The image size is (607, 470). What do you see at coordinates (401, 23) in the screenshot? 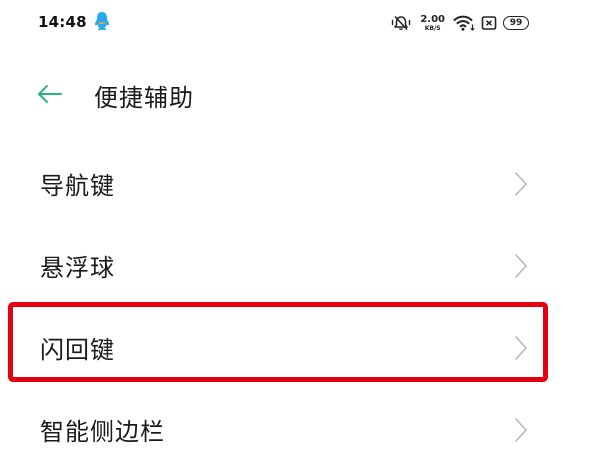
I see `mute-icon` at bounding box center [401, 23].